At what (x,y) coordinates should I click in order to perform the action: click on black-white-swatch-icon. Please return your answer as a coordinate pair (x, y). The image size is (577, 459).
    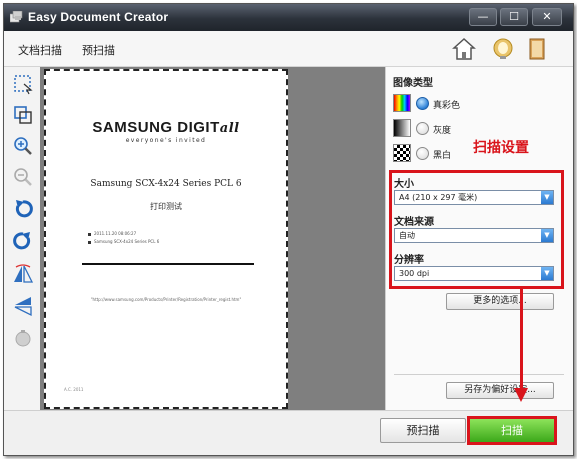
    Looking at the image, I should click on (402, 153).